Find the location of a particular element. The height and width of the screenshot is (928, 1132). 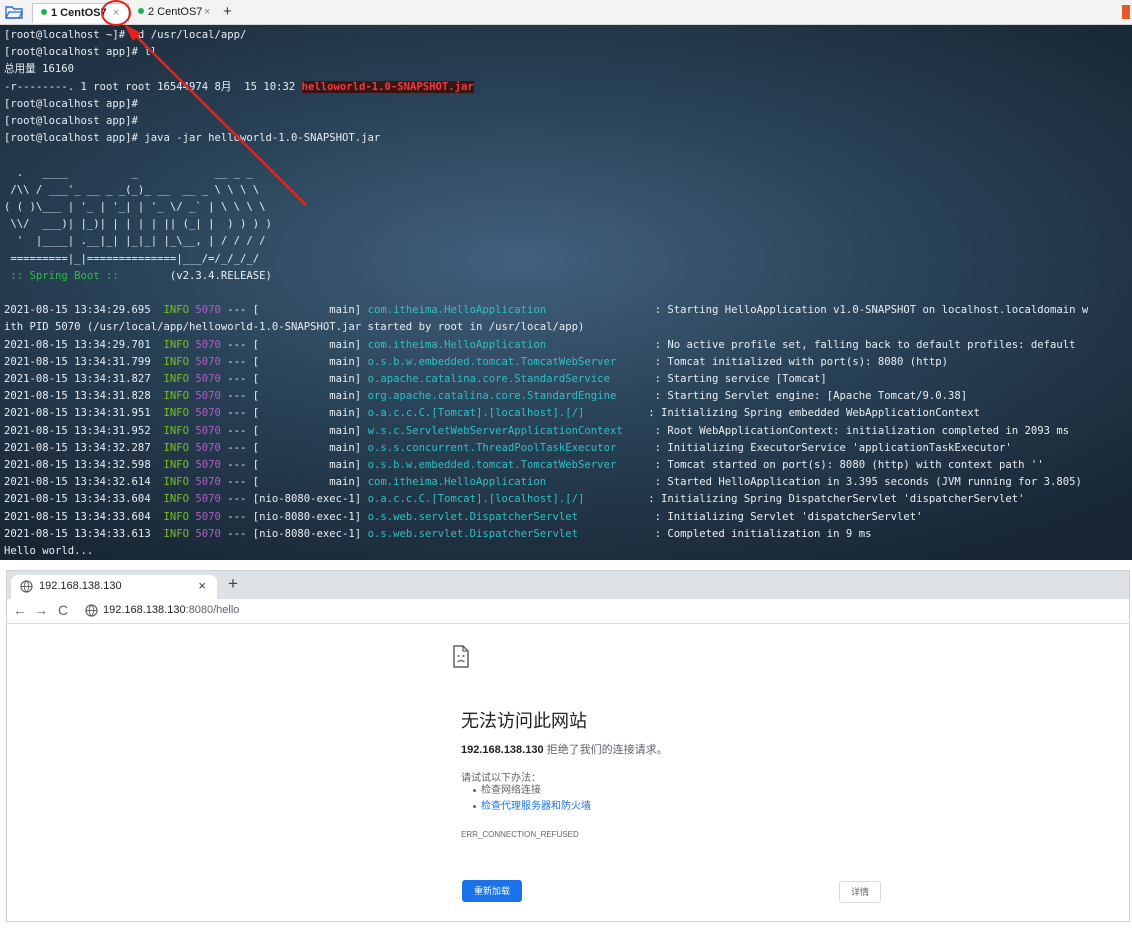

log-timestamp: 2021-08-15 13:34:31.799 is located at coordinates (84, 361).